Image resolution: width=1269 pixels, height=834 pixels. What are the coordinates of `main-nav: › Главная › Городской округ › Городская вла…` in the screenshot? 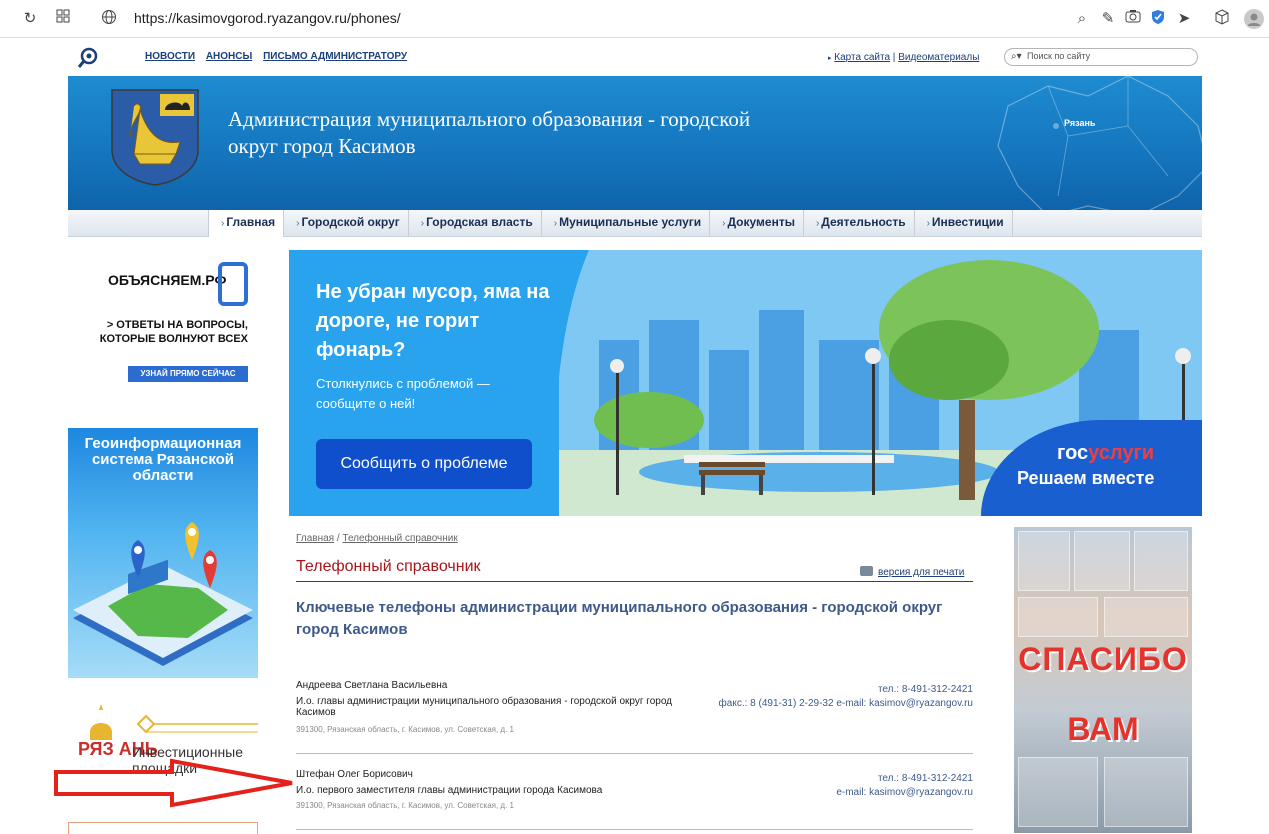 It's located at (635, 223).